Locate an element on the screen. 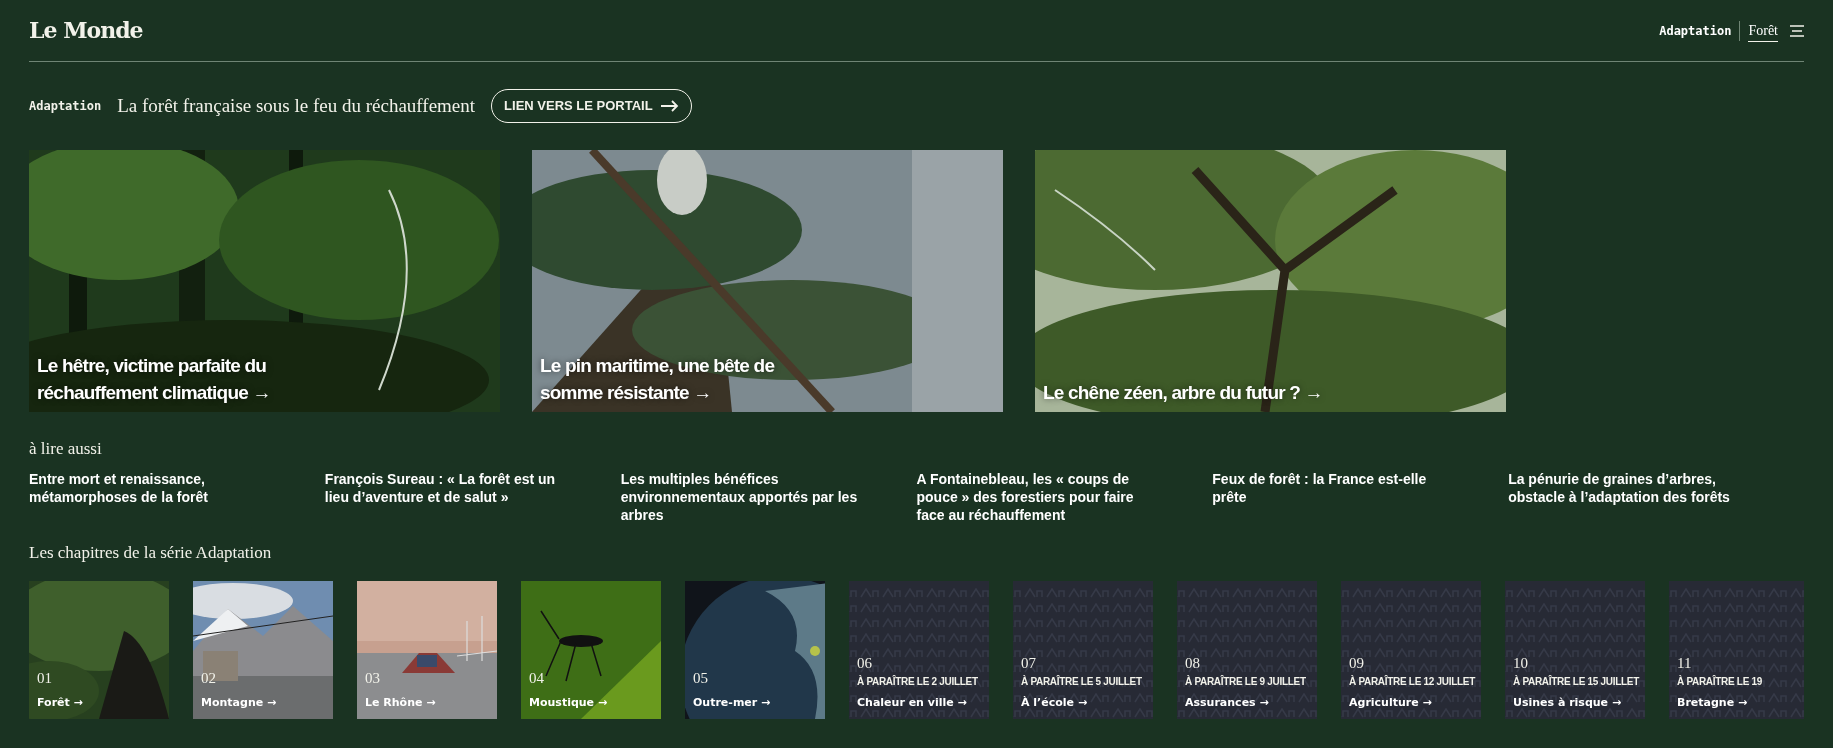 This screenshot has width=1833, height=748. chapter-number: 10 is located at coordinates (1521, 663).